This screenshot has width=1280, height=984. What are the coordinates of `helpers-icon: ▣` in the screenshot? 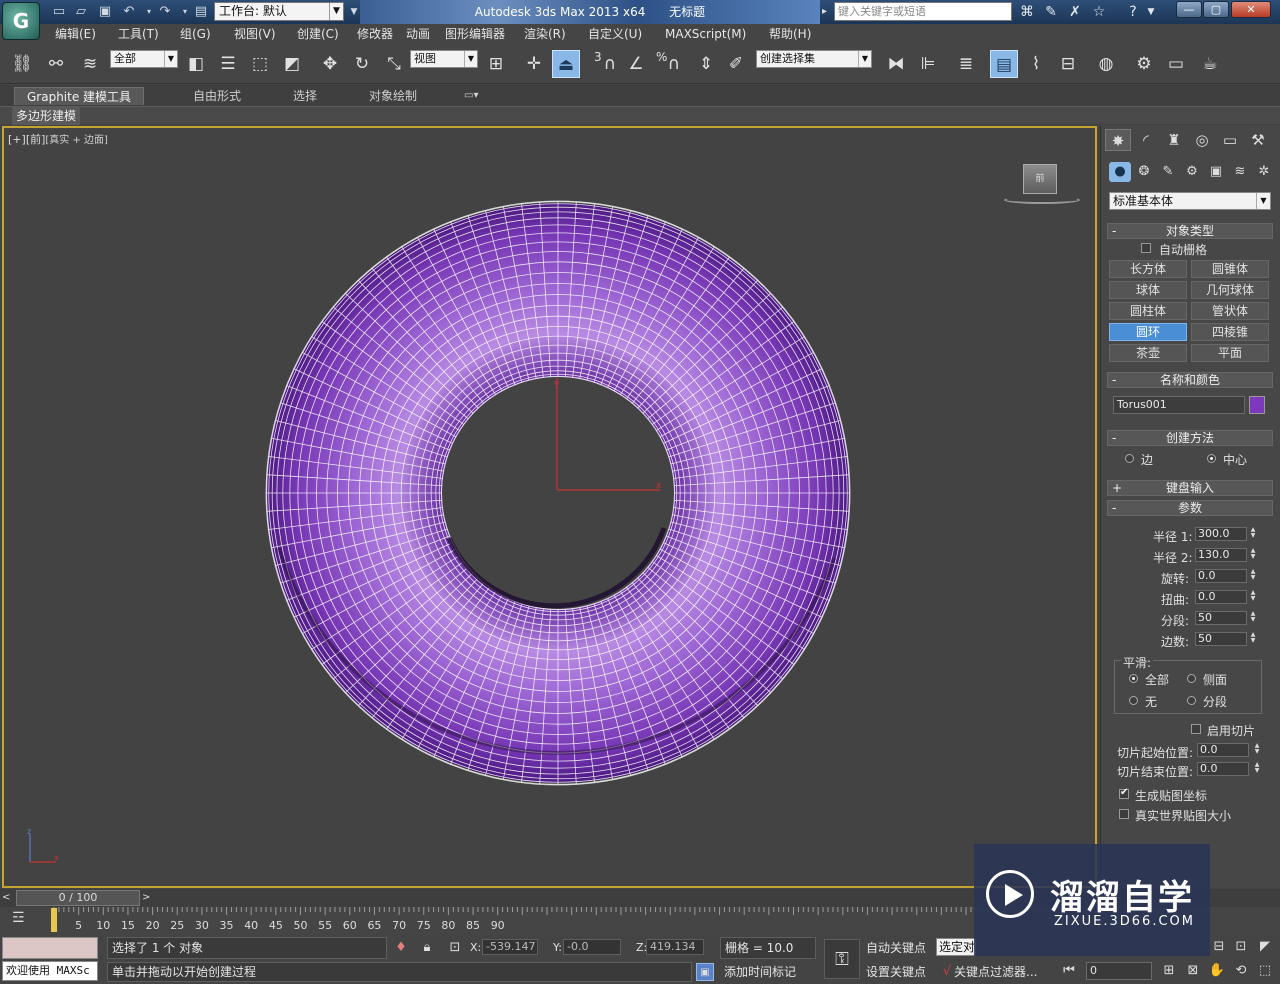 It's located at (1216, 172).